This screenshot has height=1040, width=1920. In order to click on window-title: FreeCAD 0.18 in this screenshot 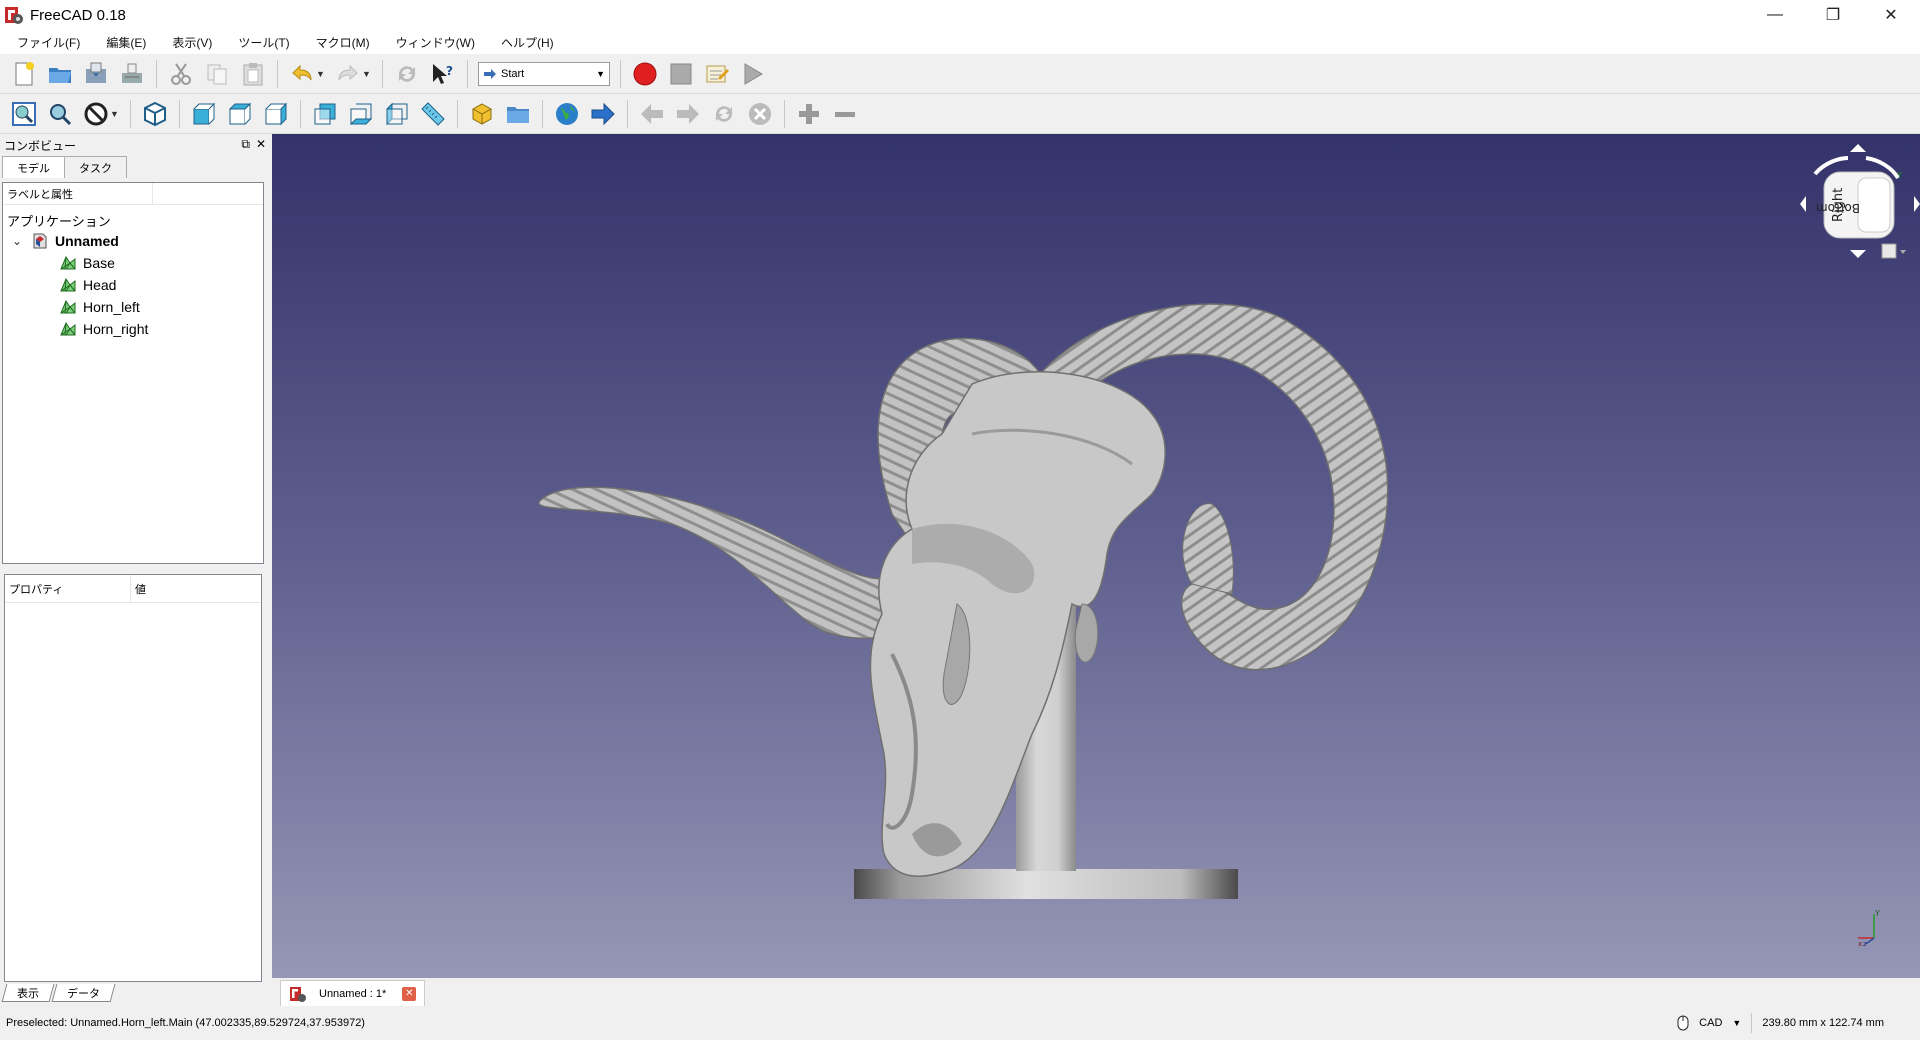, I will do `click(78, 15)`.